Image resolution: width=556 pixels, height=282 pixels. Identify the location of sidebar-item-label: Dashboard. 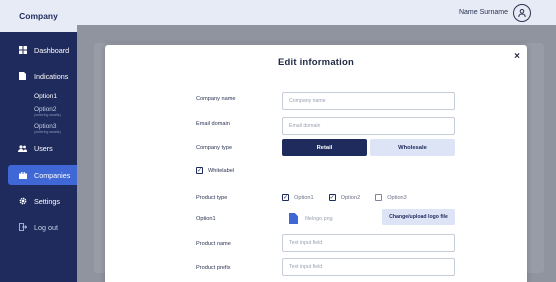
(52, 50).